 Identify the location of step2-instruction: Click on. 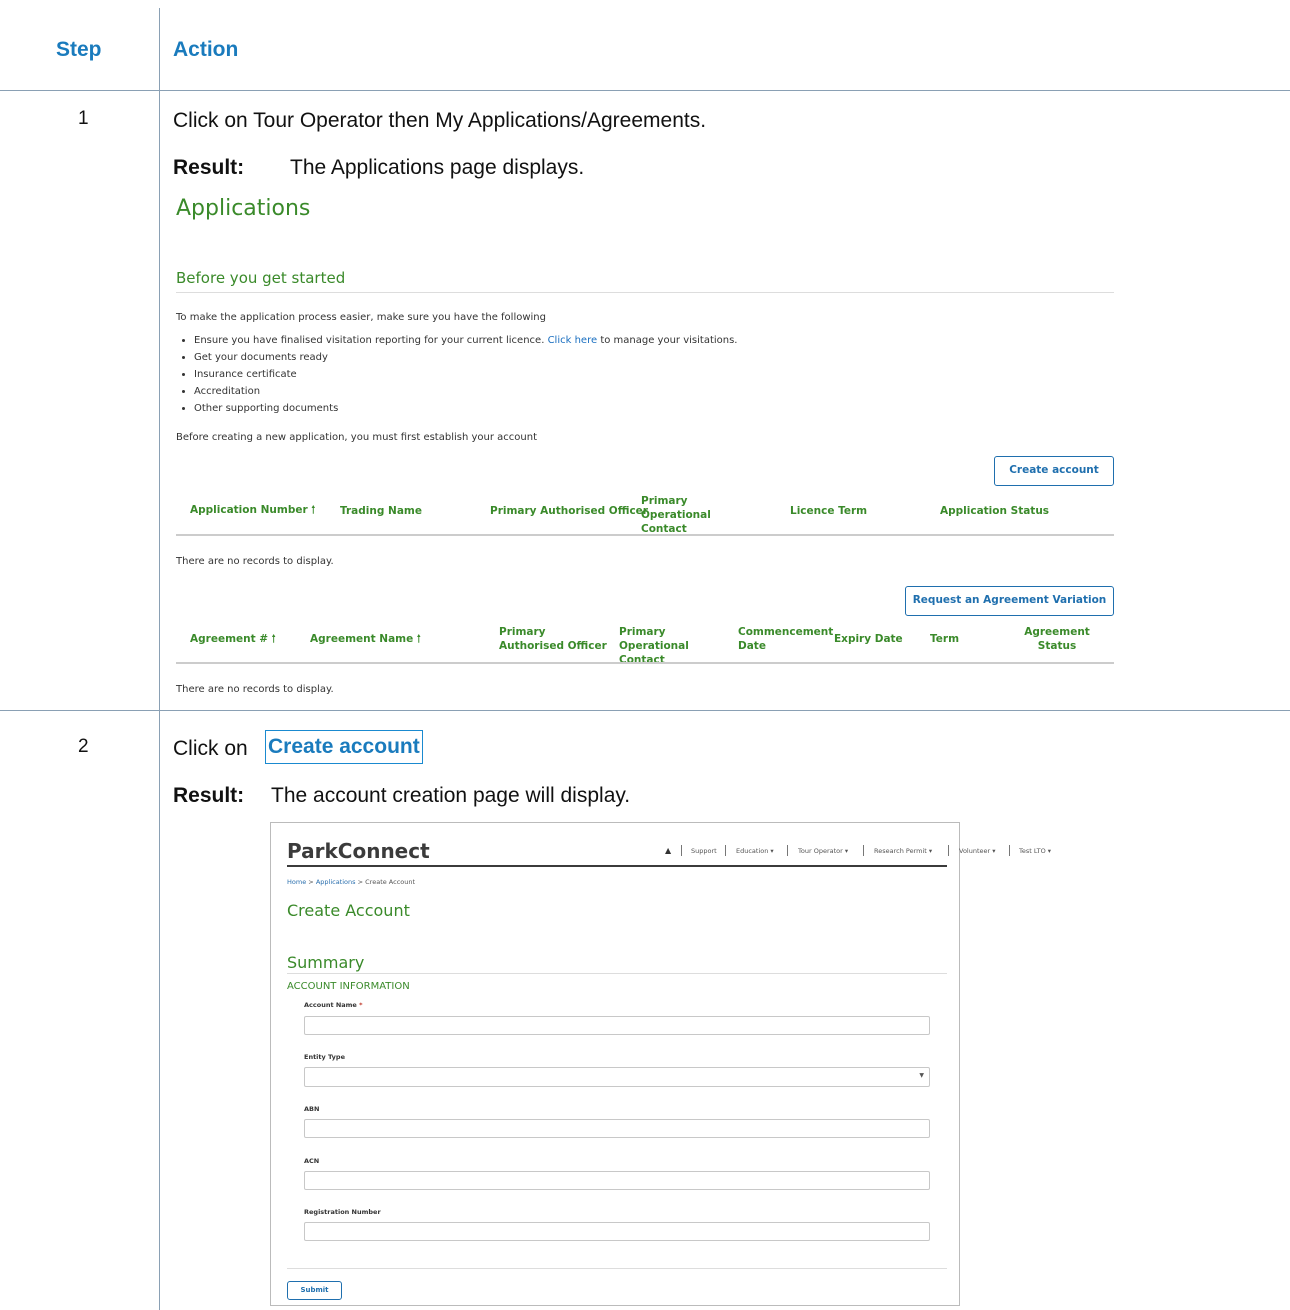
(210, 748).